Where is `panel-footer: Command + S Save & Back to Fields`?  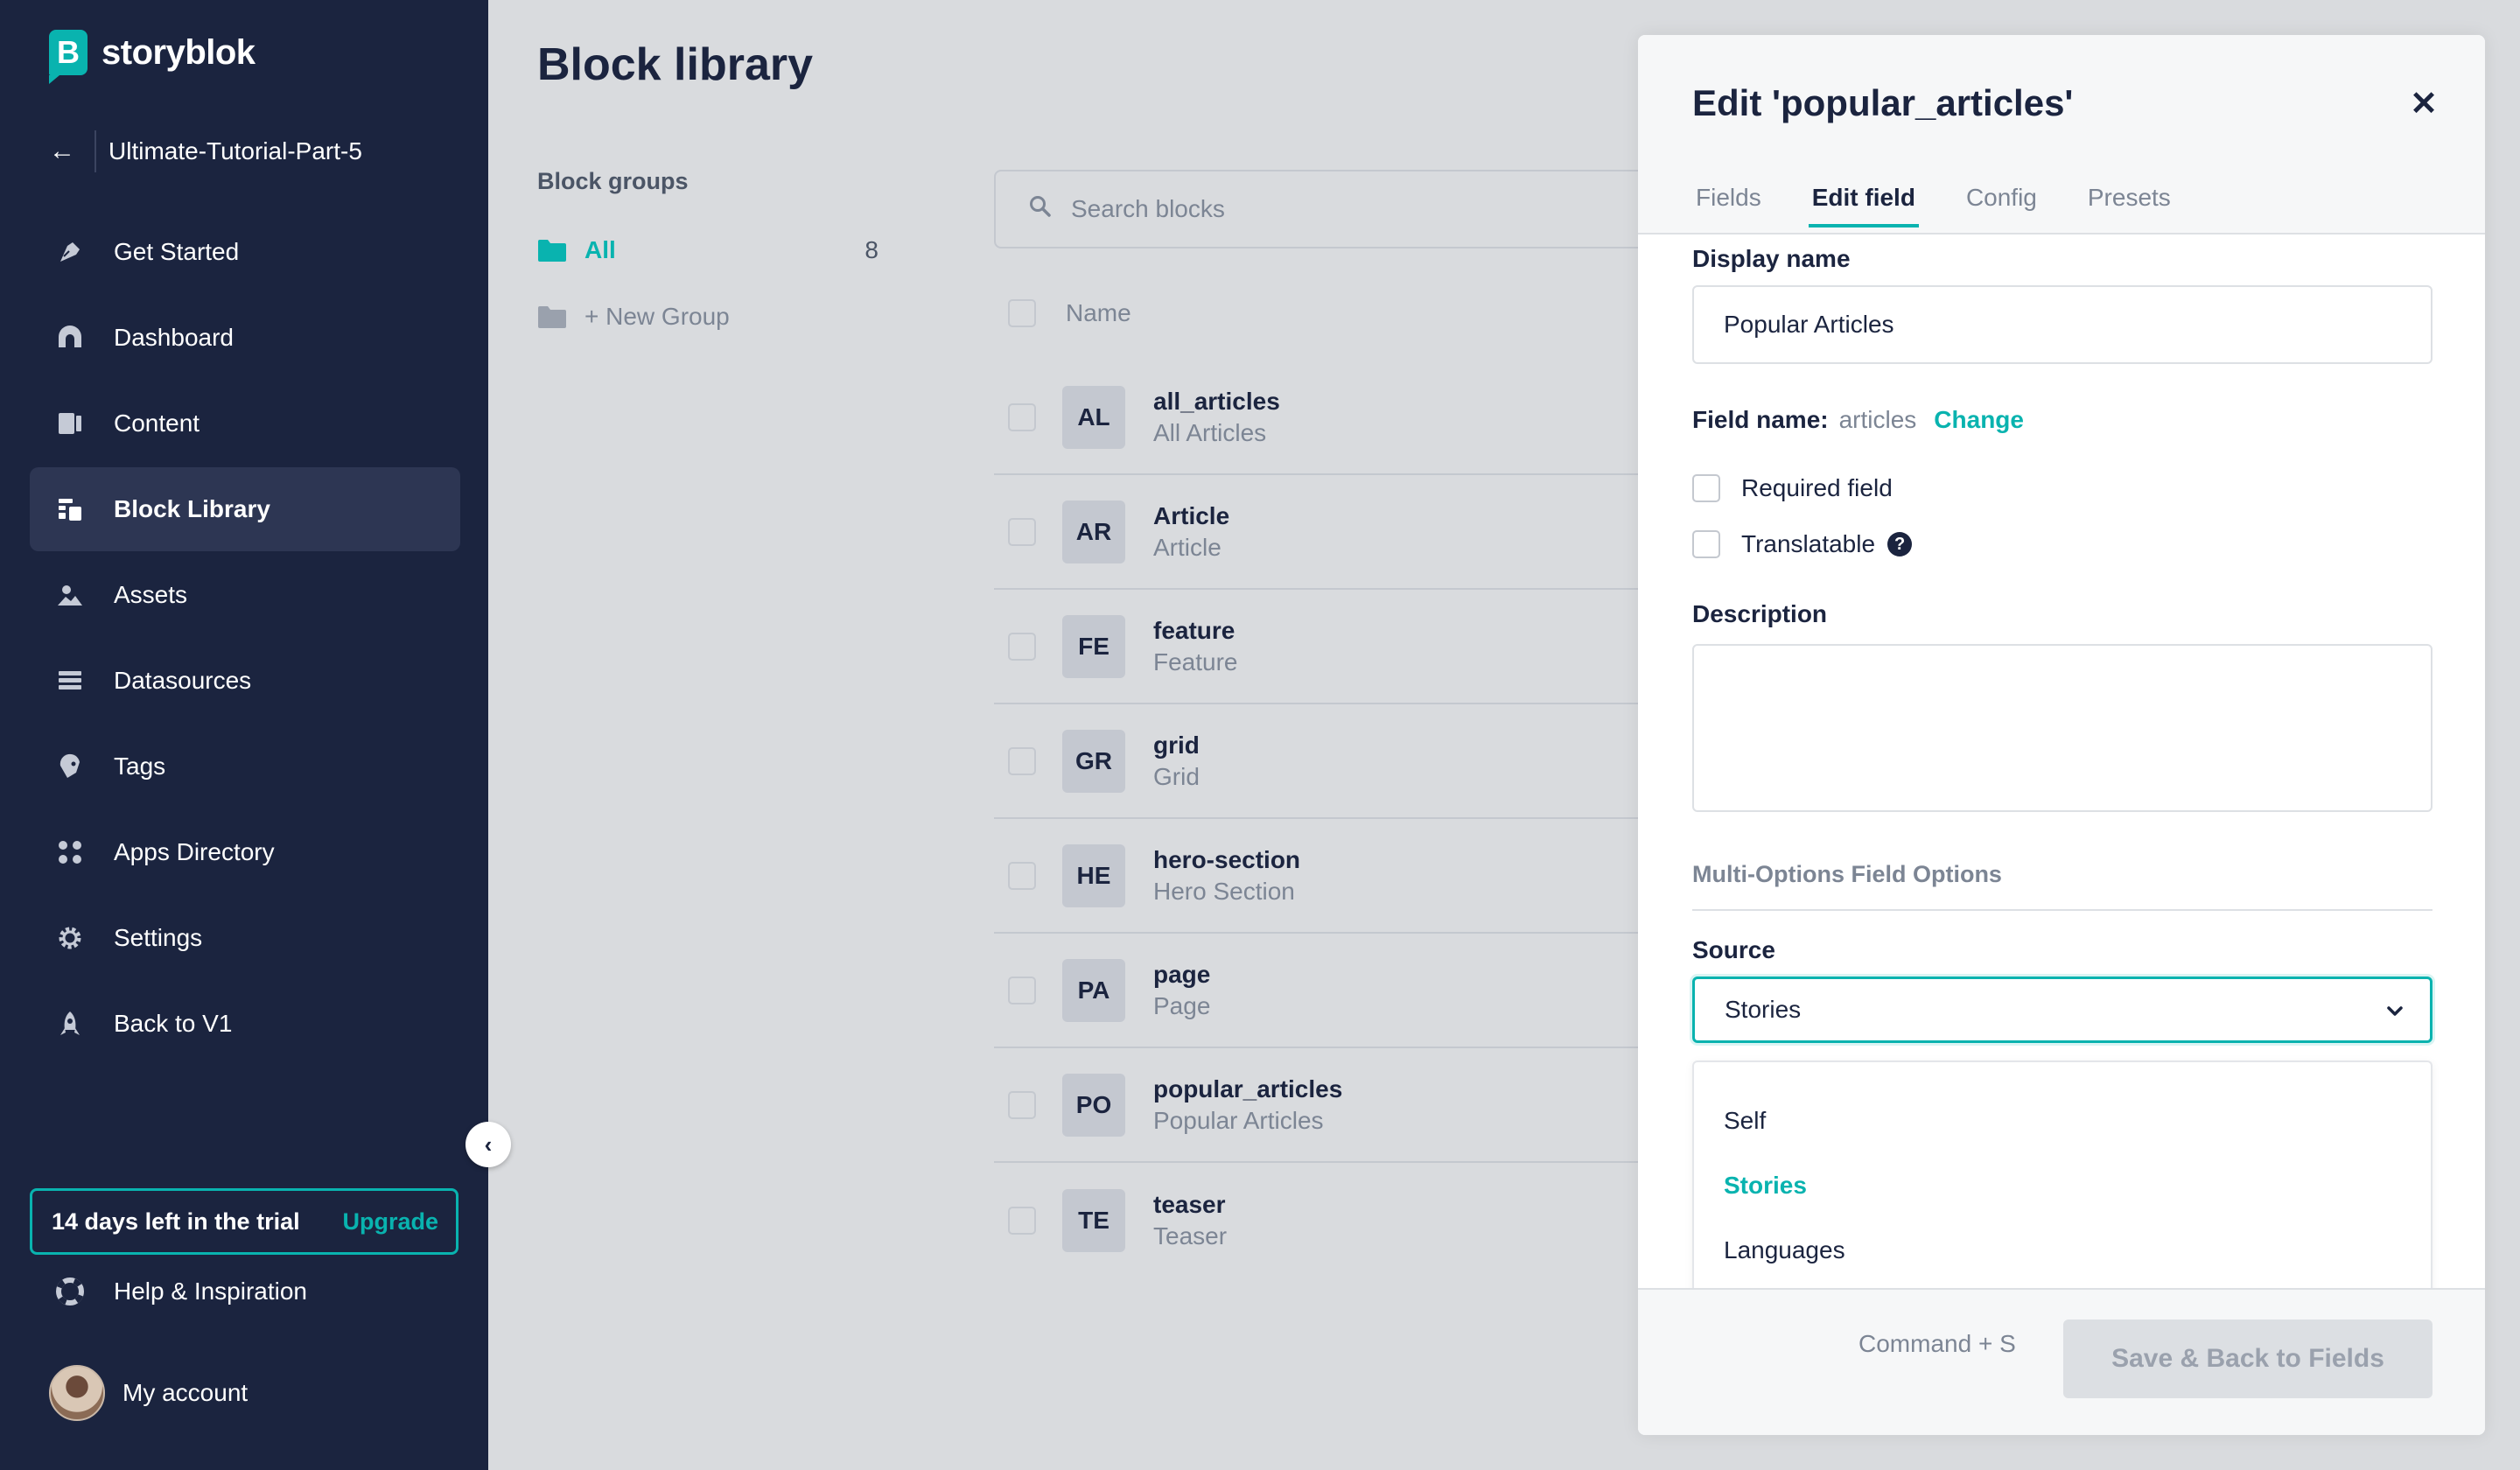
panel-footer: Command + S Save & Back to Fields is located at coordinates (2061, 1361).